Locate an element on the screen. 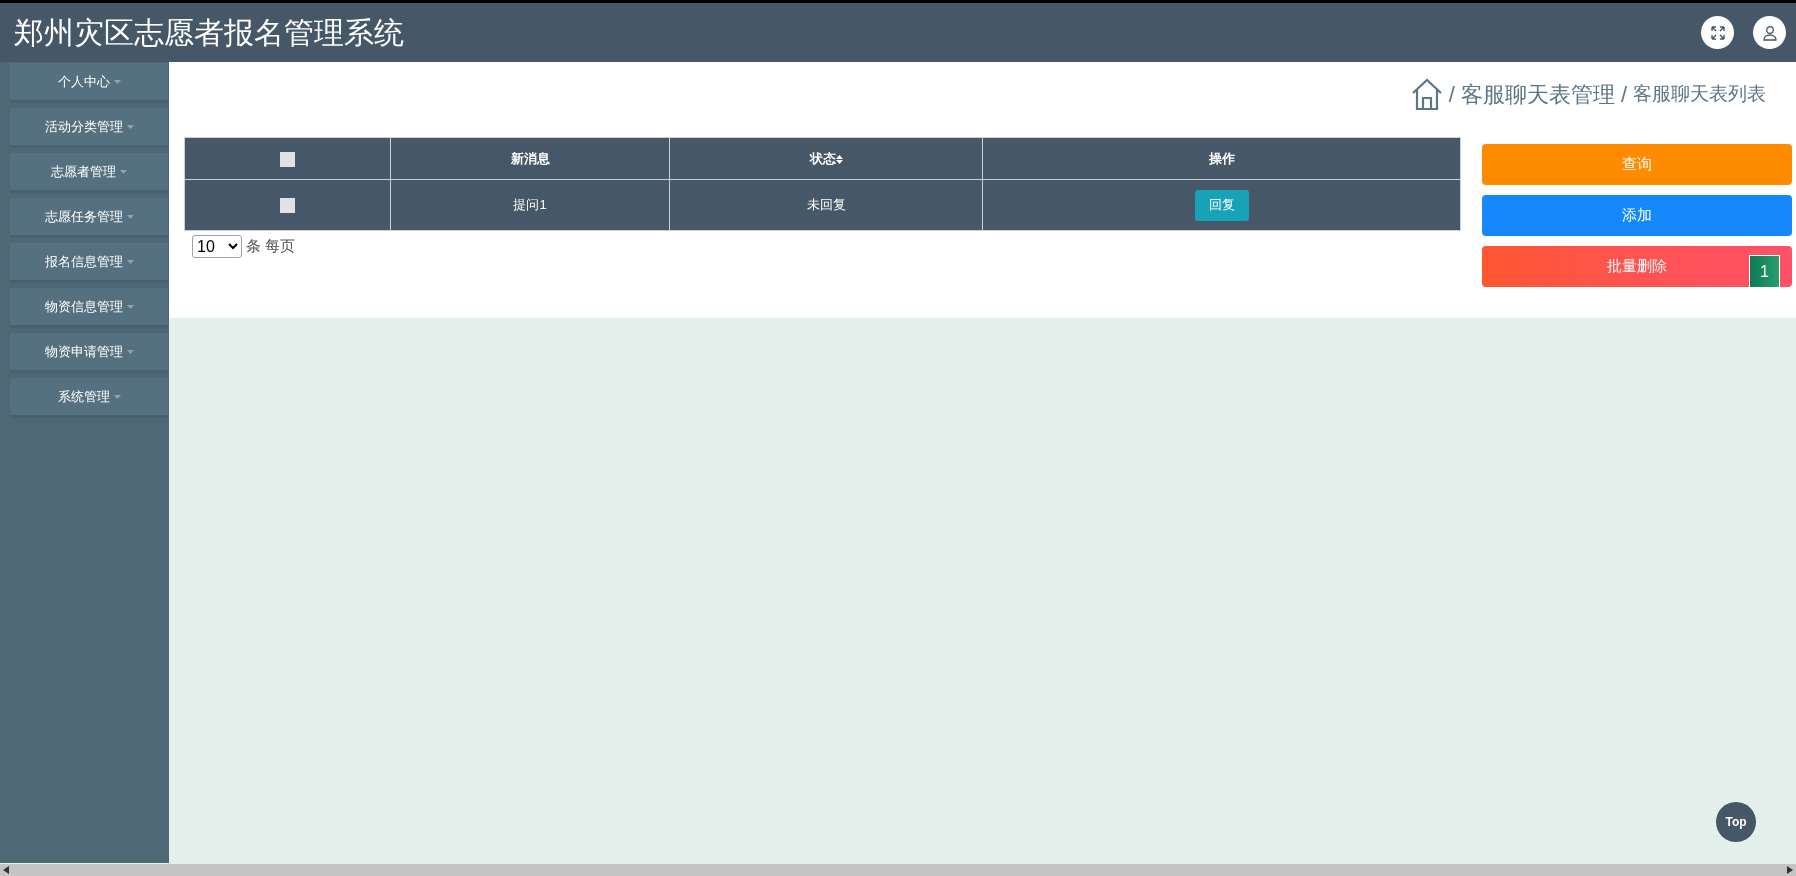 Image resolution: width=1796 pixels, height=876 pixels. breadcrumb-item: 客服聊天表列表 is located at coordinates (1699, 93).